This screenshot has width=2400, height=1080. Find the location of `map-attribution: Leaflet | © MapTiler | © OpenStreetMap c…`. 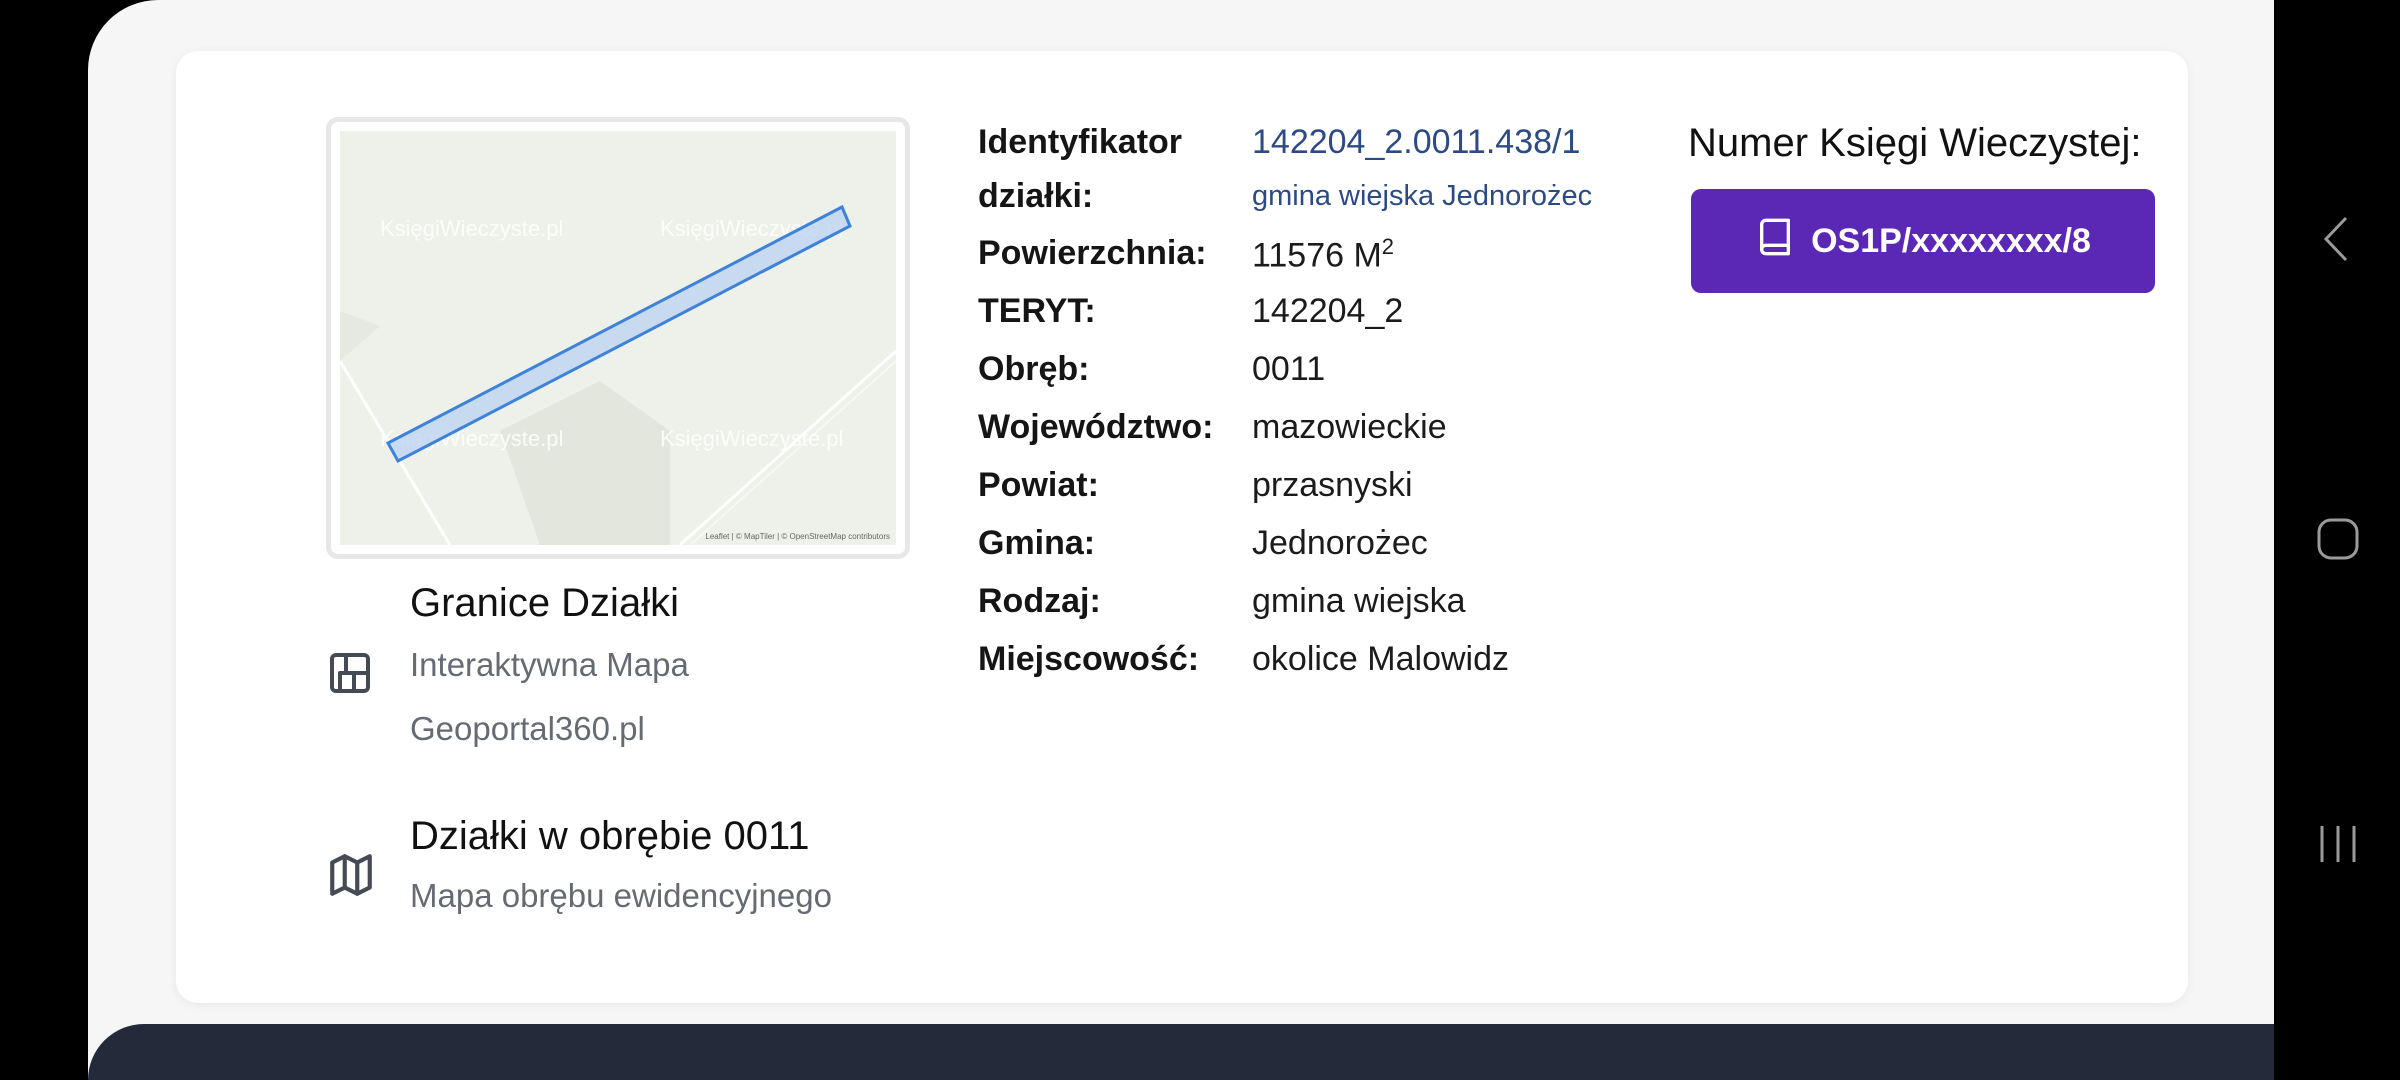

map-attribution: Leaflet | © MapTiler | © OpenStreetMap c… is located at coordinates (797, 536).